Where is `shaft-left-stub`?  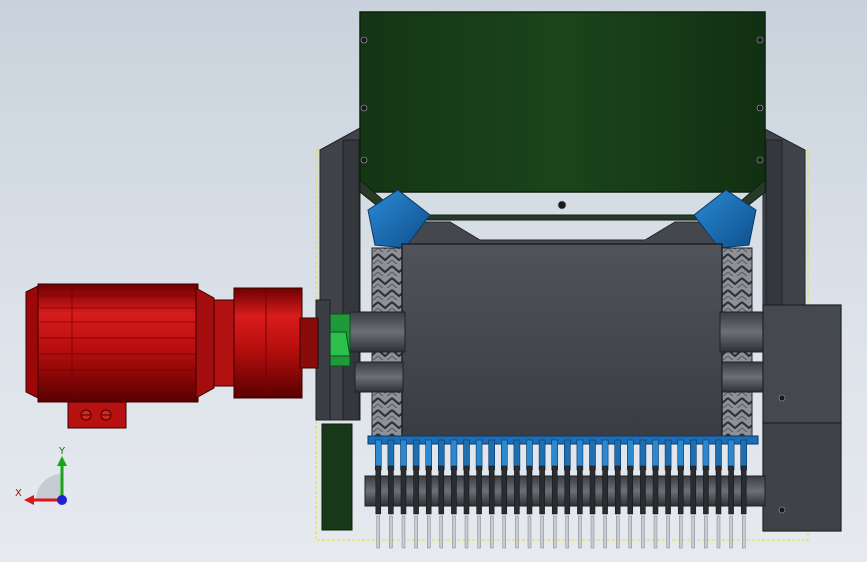
shaft-left-stub is located at coordinates (377, 332).